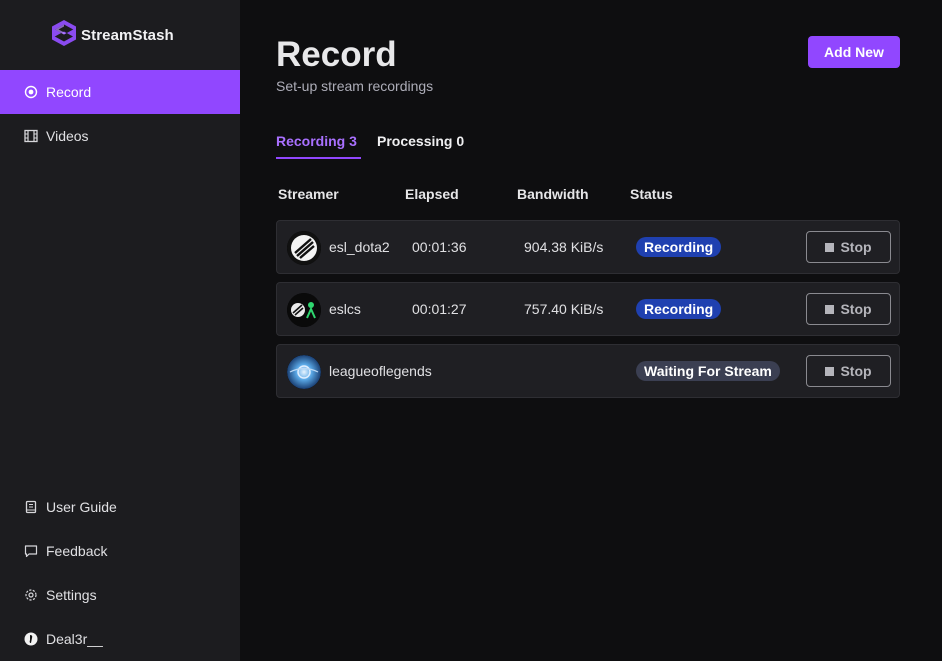 The height and width of the screenshot is (661, 942). What do you see at coordinates (564, 309) in the screenshot?
I see `bandwidth: 757.40 KiB/s` at bounding box center [564, 309].